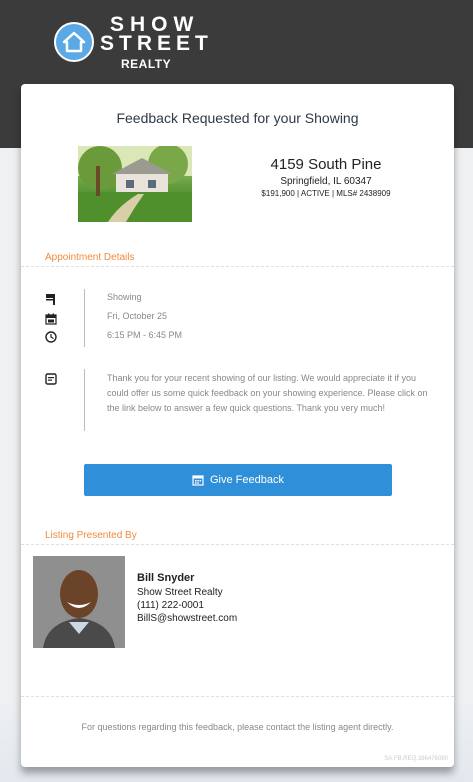 The image size is (473, 782). I want to click on property-city: Springfield, IL 60347, so click(326, 181).